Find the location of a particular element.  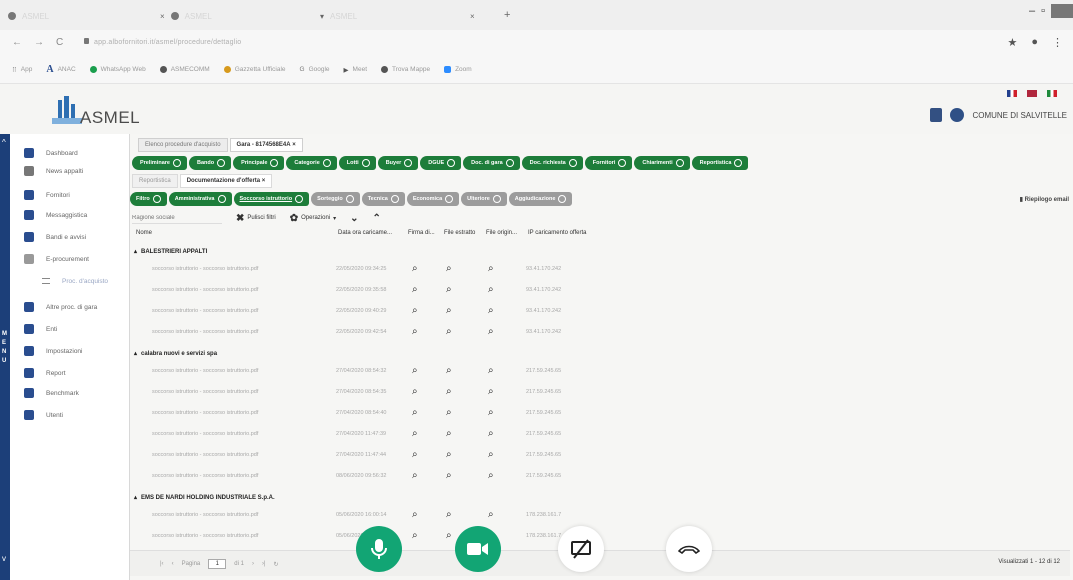

clear-filters-button: ✖ Pulisci filtri is located at coordinates (256, 218).